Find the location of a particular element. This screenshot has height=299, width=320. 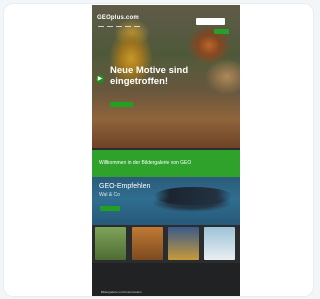

footer-text: Bildergalerie und Fotos kaufen is located at coordinates (121, 292).